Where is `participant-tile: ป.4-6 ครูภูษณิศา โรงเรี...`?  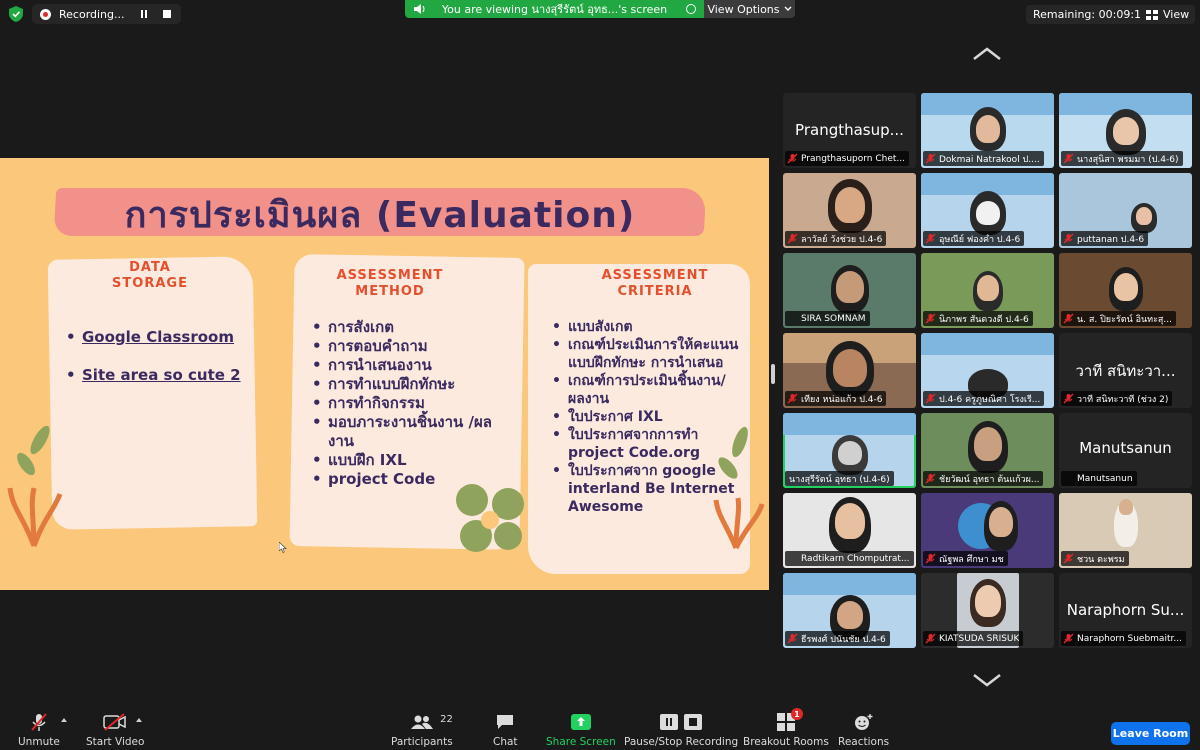 participant-tile: ป.4-6 ครูภูษณิศา โรงเรี... is located at coordinates (987, 370).